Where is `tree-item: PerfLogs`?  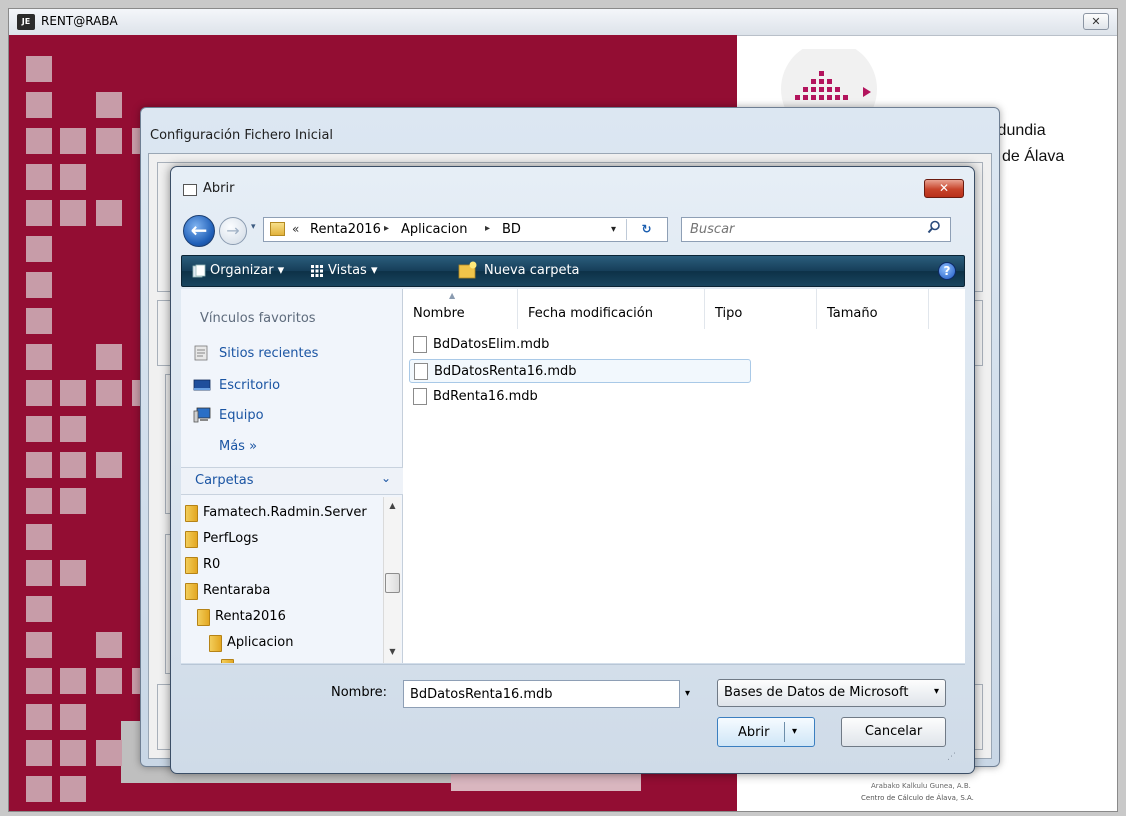
tree-item: PerfLogs is located at coordinates (230, 538).